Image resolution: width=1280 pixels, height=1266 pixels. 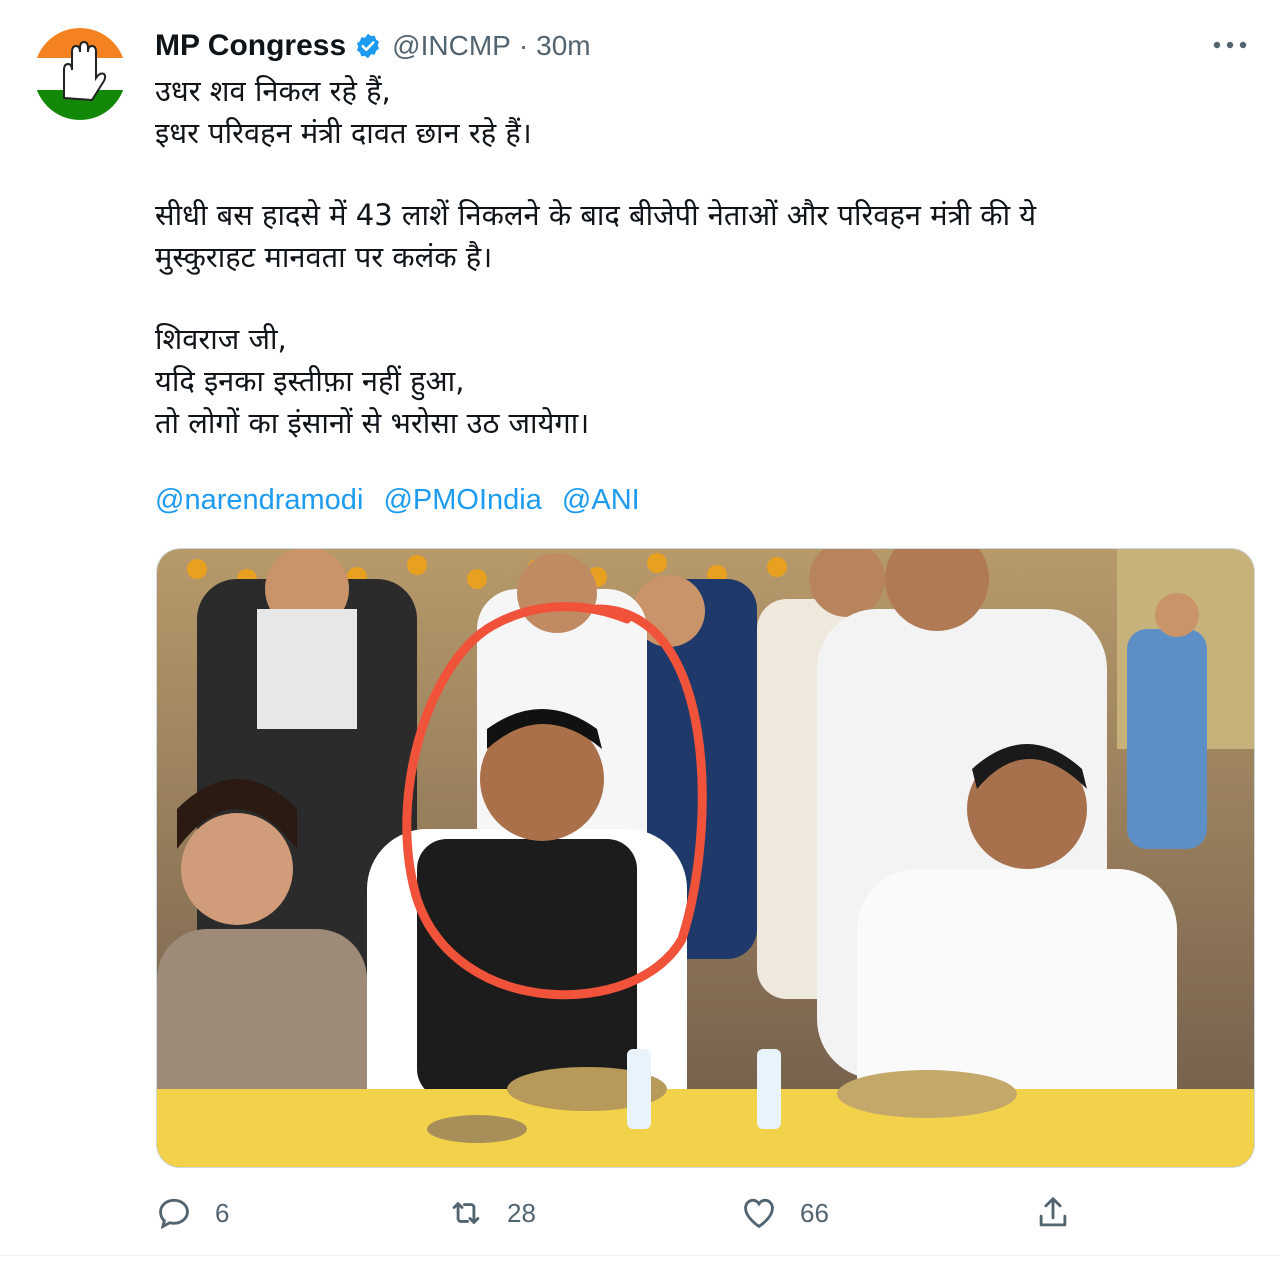 What do you see at coordinates (174, 1214) in the screenshot?
I see `reply-icon` at bounding box center [174, 1214].